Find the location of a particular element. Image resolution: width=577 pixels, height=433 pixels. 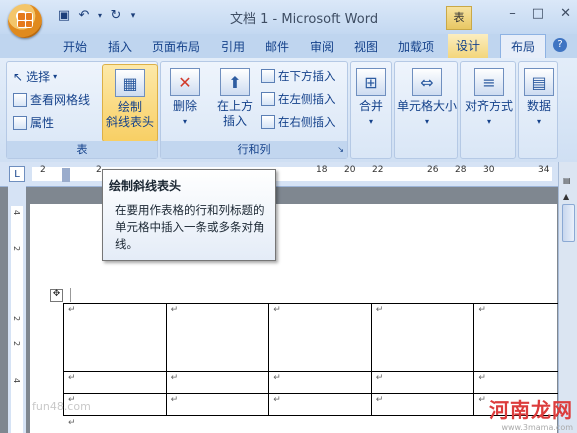

alignment-icon: ≡ is located at coordinates (489, 82).